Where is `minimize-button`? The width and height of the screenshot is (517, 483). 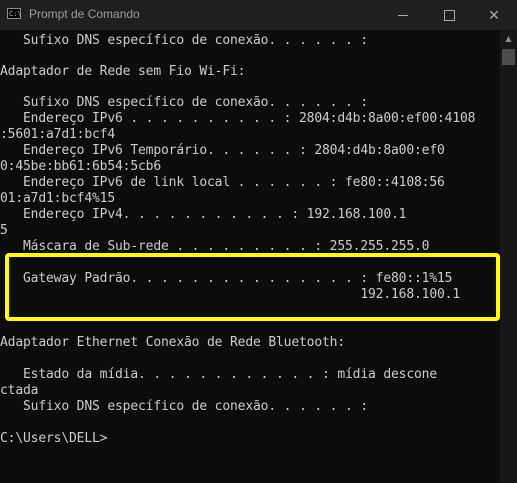
minimize-button is located at coordinates (403, 15).